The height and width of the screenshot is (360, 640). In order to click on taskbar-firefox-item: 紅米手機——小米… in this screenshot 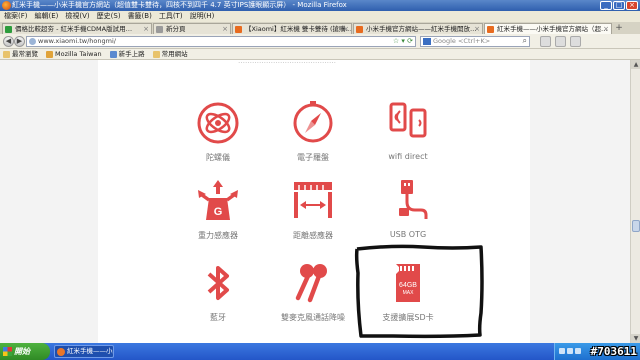, I will do `click(84, 351)`.